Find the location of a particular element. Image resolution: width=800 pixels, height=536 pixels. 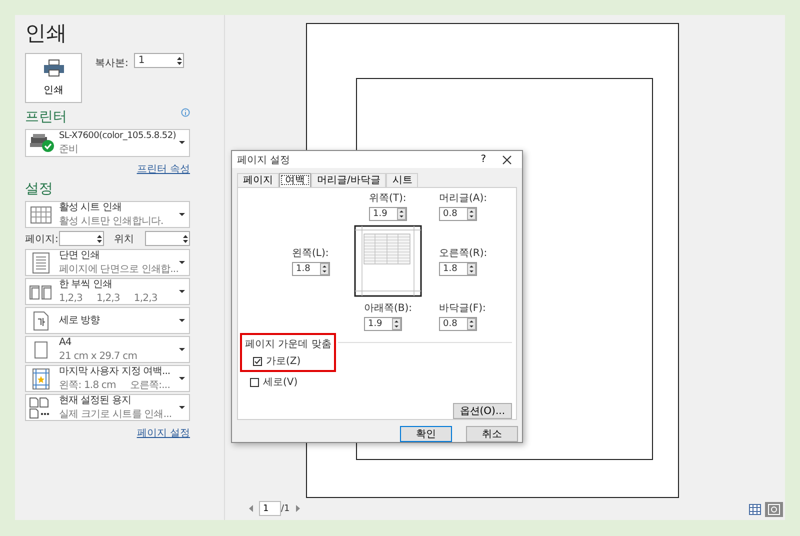

setting-title: 활성 시트 인쇄 is located at coordinates (90, 208).